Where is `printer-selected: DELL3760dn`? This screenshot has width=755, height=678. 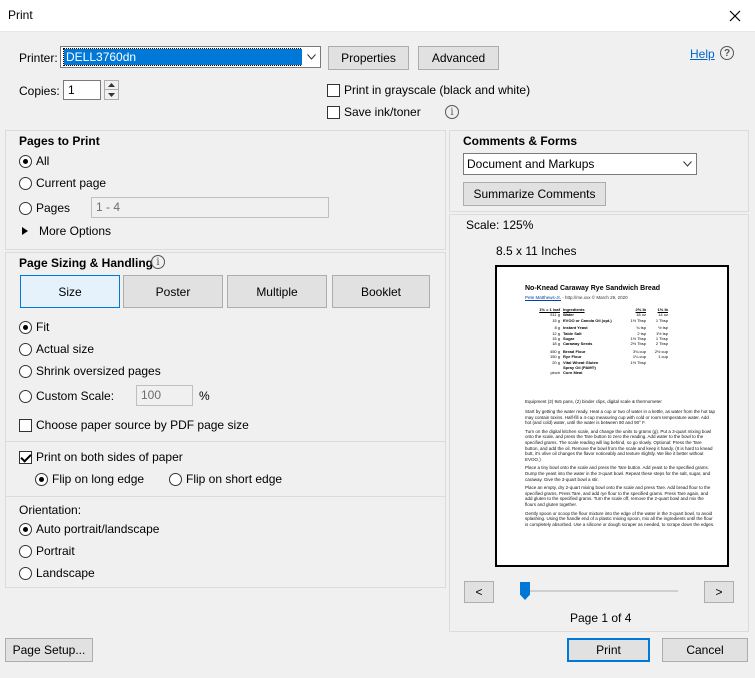 printer-selected: DELL3760dn is located at coordinates (183, 57).